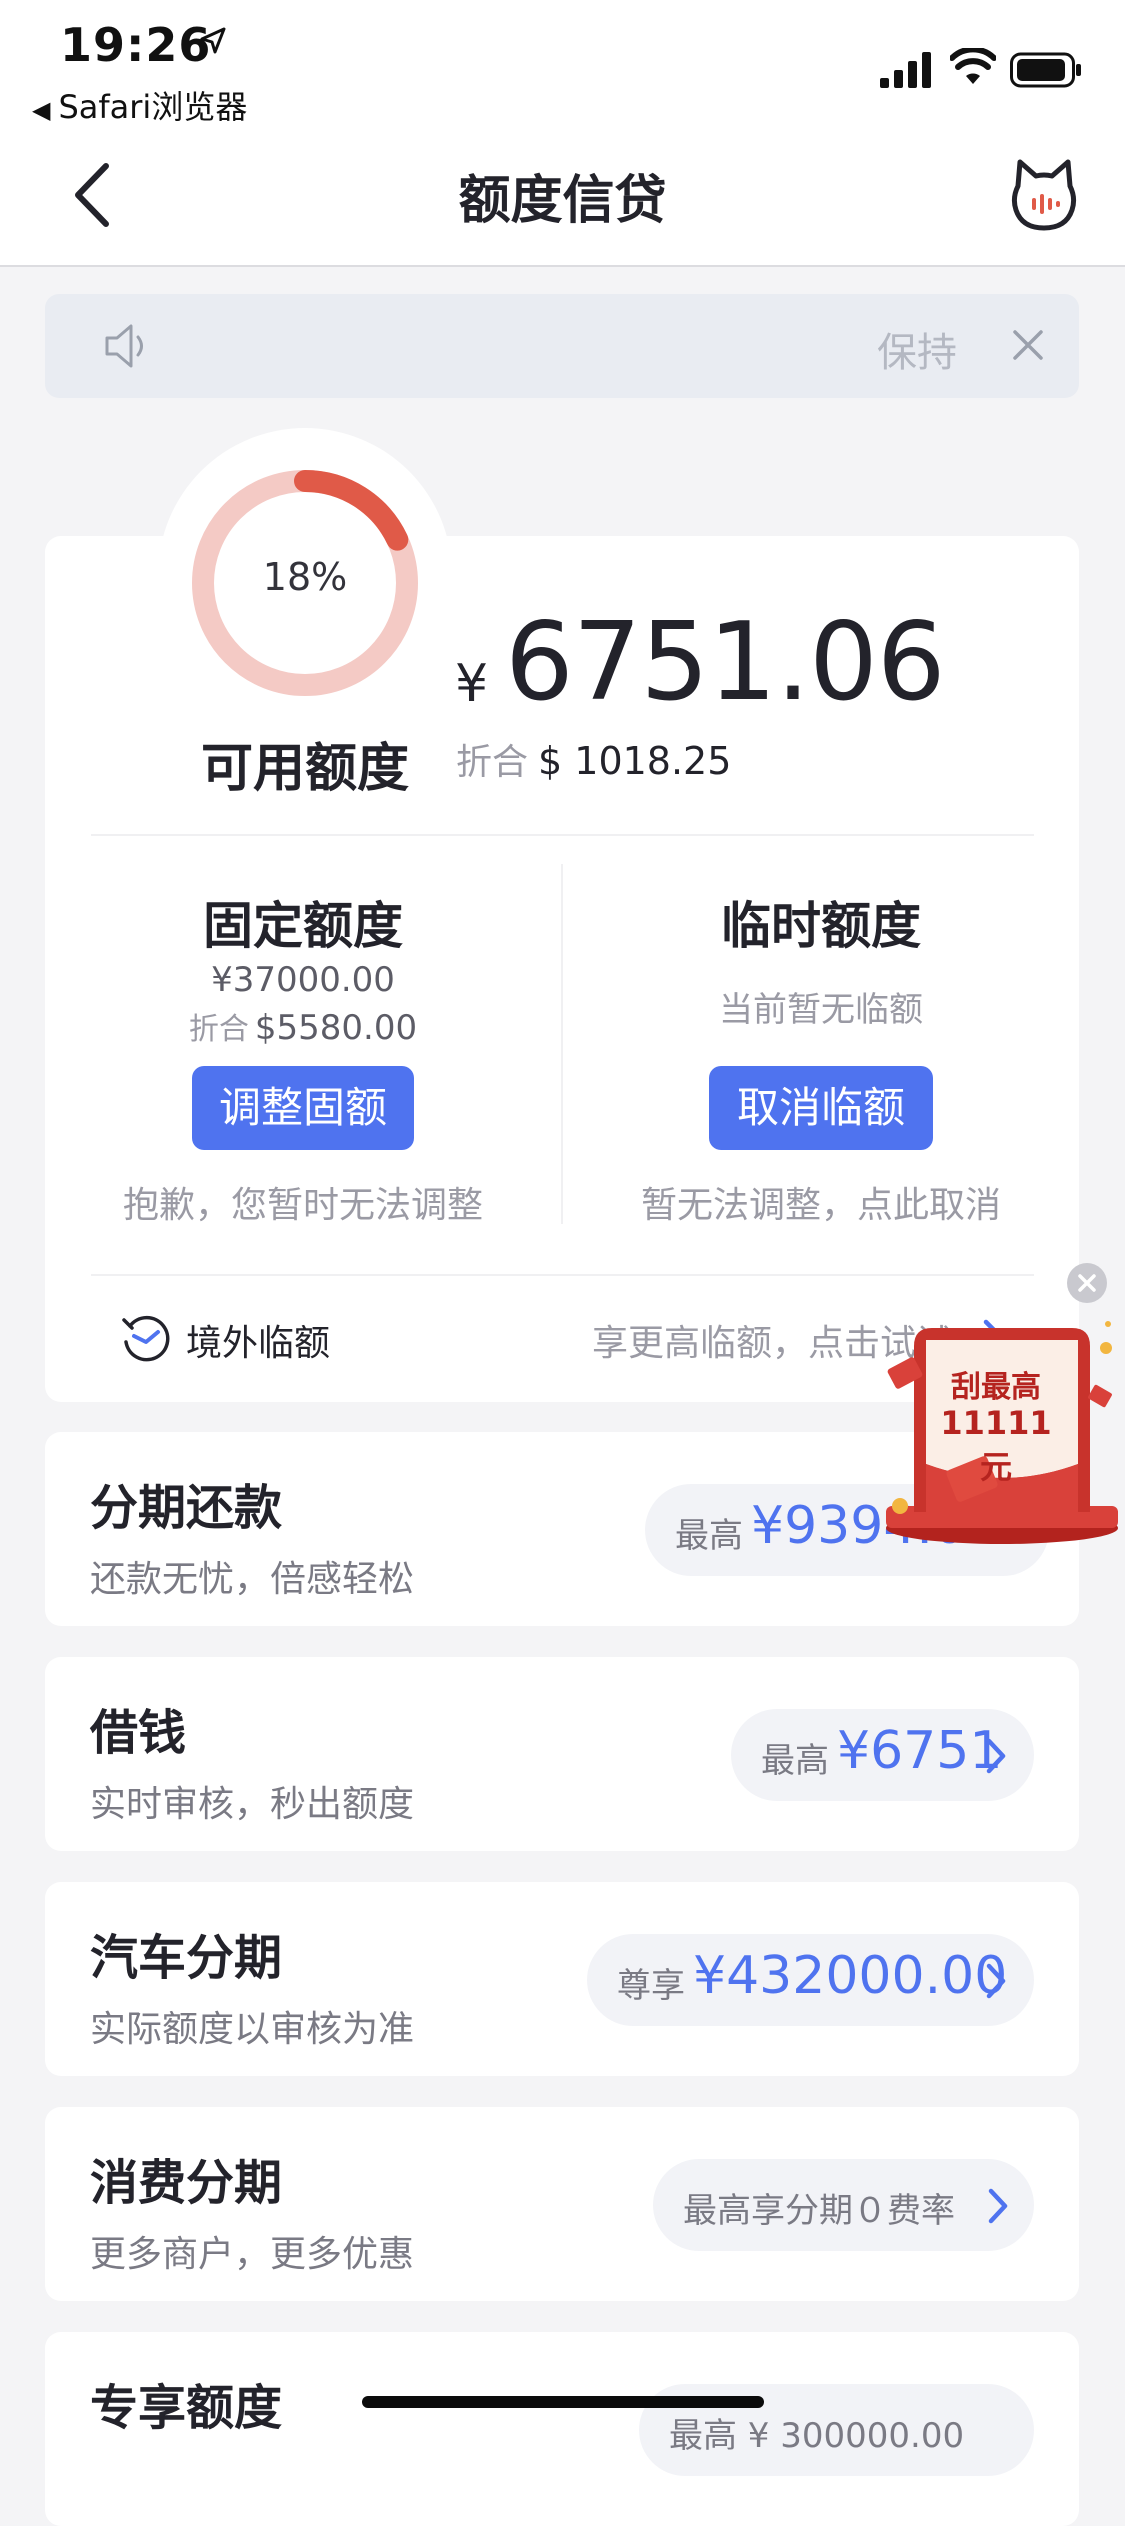 The image size is (1125, 2526). I want to click on item-title: 借钱, so click(138, 1733).